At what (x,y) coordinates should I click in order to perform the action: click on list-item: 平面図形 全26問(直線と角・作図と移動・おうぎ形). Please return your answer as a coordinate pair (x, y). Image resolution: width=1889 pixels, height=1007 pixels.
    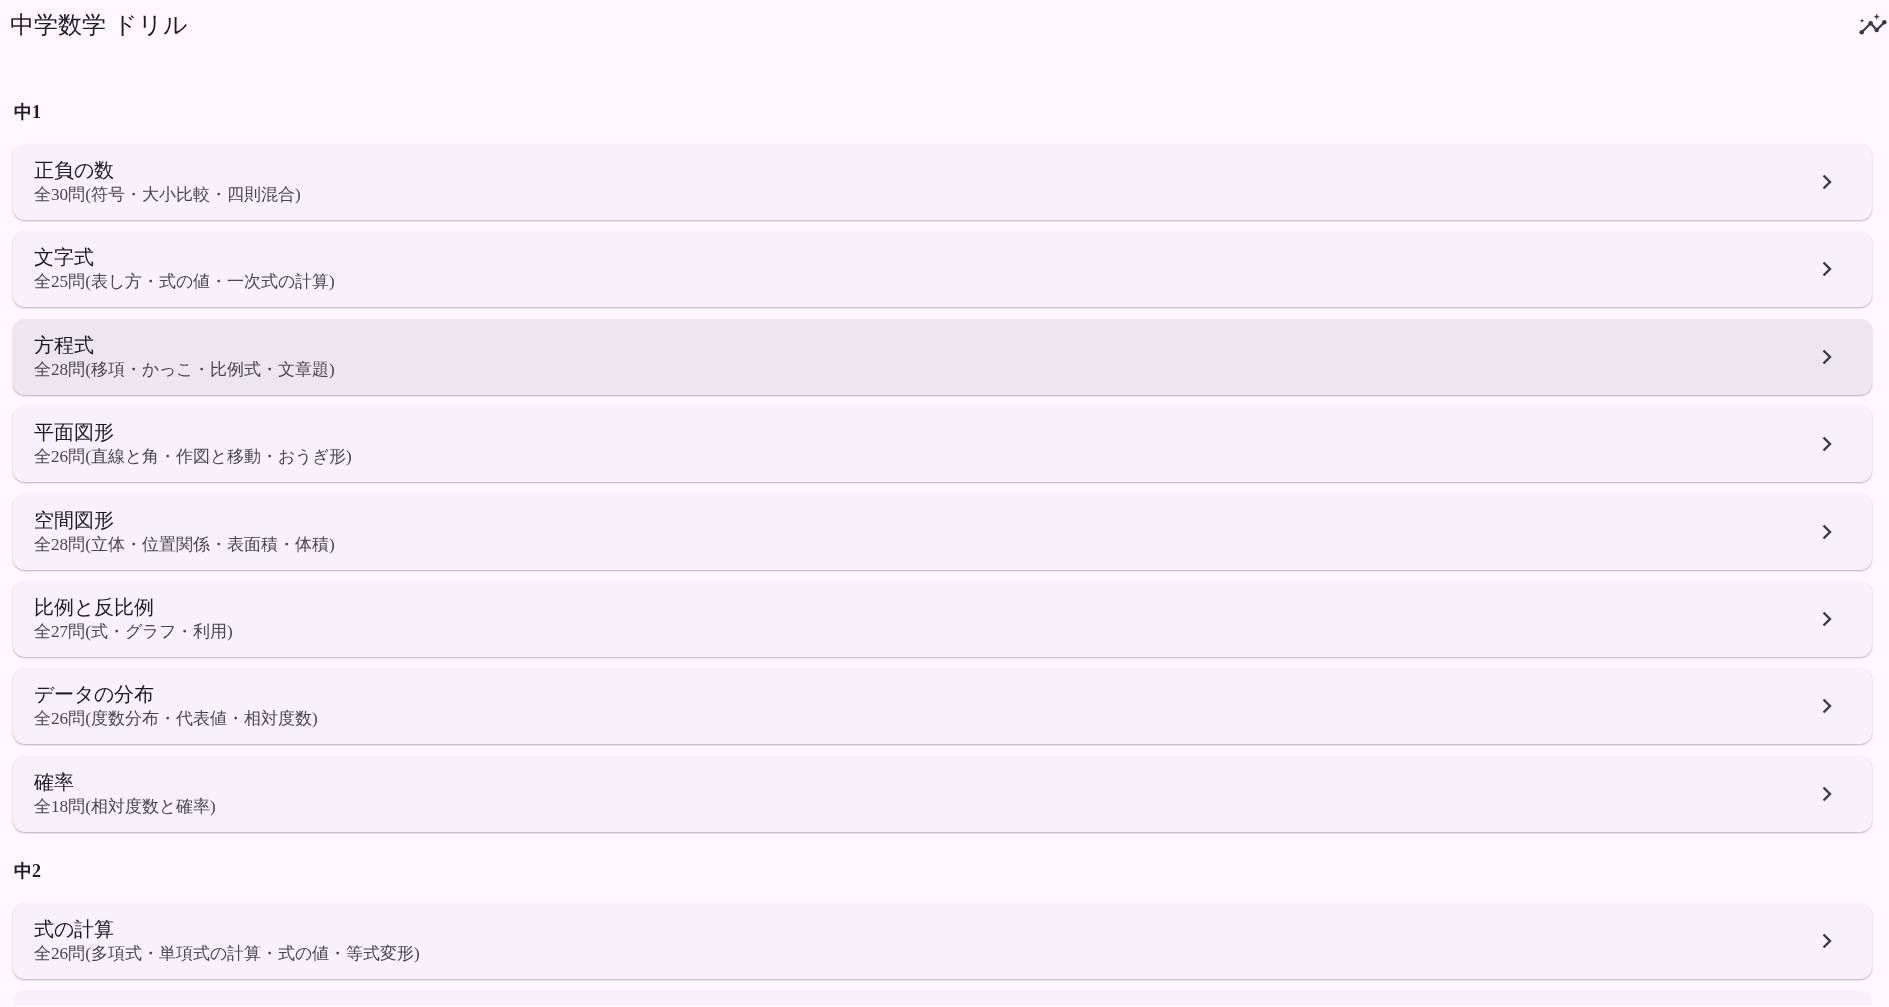
    Looking at the image, I should click on (942, 444).